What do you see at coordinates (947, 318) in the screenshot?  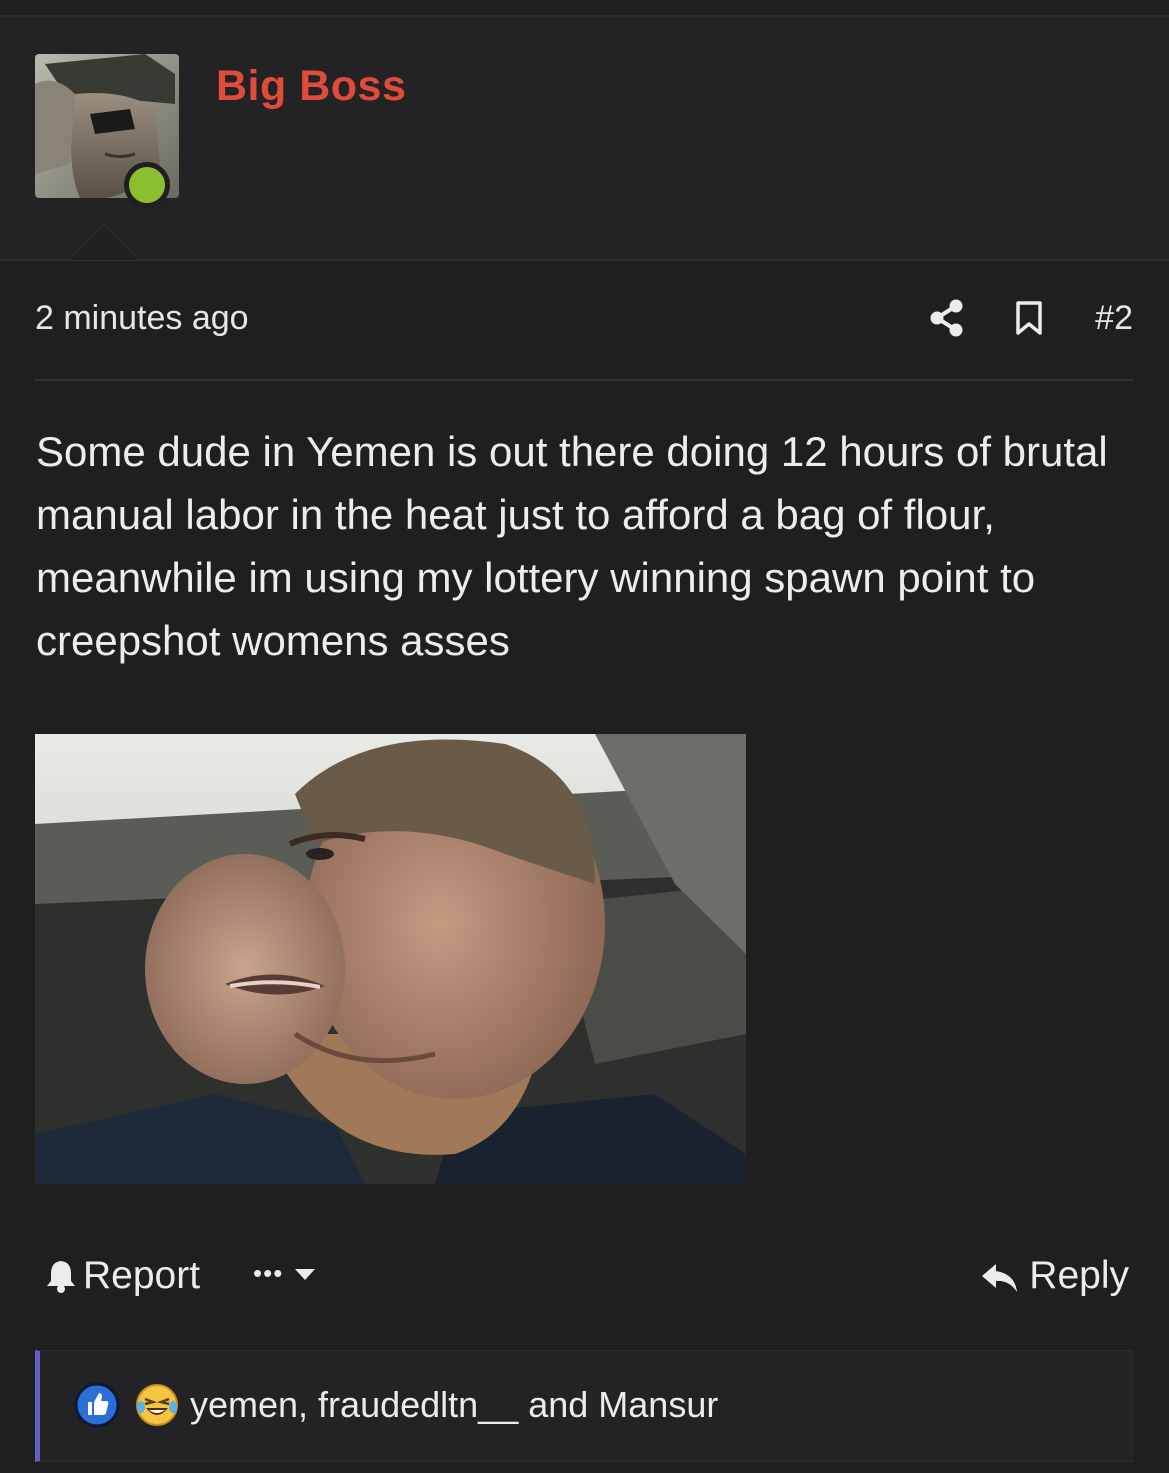 I see `share-icon` at bounding box center [947, 318].